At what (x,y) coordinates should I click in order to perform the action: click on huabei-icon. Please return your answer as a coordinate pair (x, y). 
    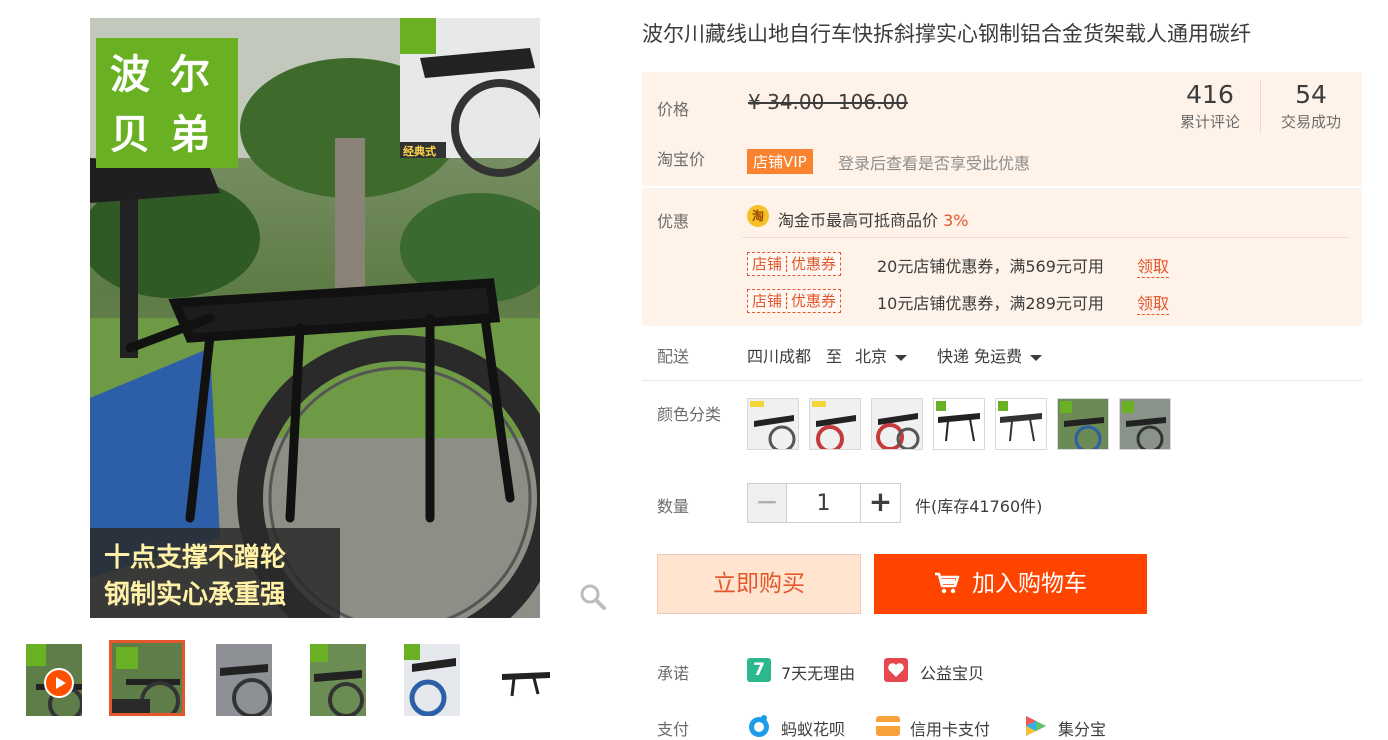
    Looking at the image, I should click on (759, 726).